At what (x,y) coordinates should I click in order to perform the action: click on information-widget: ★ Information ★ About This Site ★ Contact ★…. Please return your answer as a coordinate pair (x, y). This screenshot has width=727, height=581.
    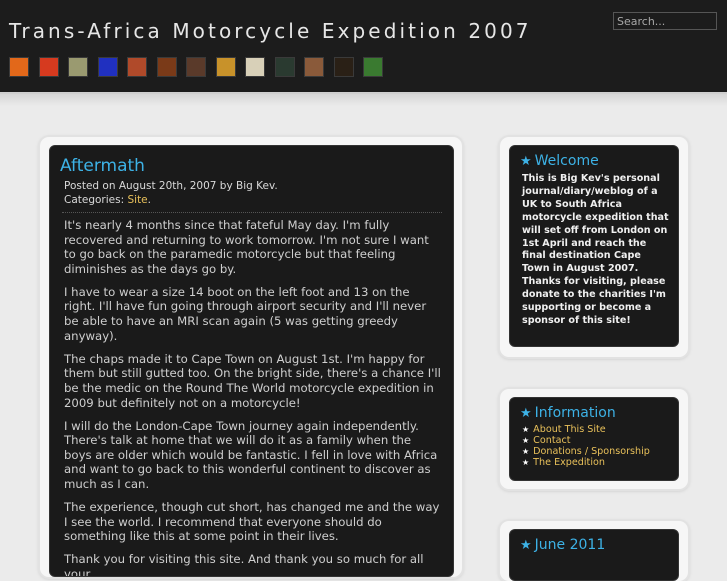
    Looking at the image, I should click on (594, 439).